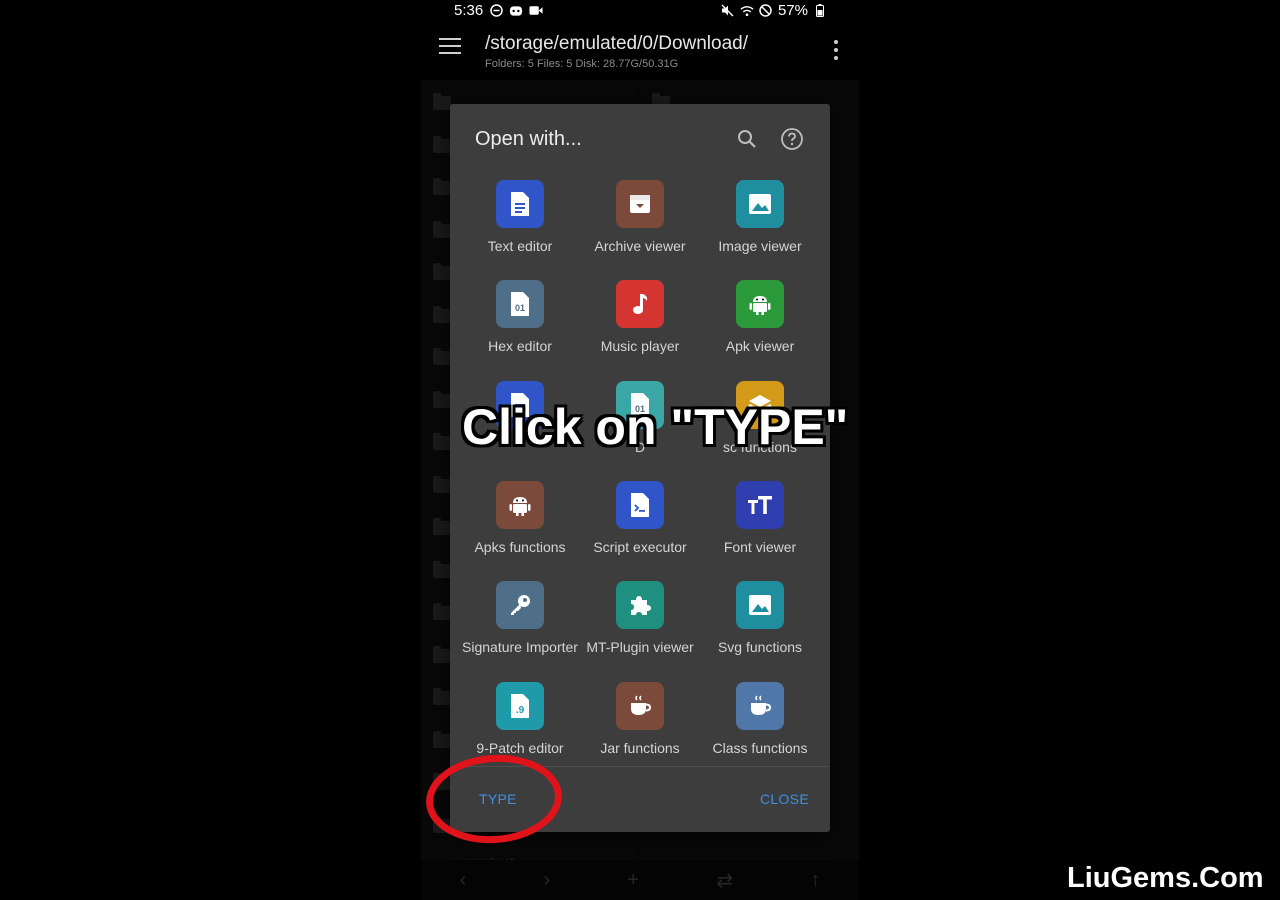 Image resolution: width=1280 pixels, height=900 pixels. I want to click on app-option: Apk viewer, so click(760, 326).